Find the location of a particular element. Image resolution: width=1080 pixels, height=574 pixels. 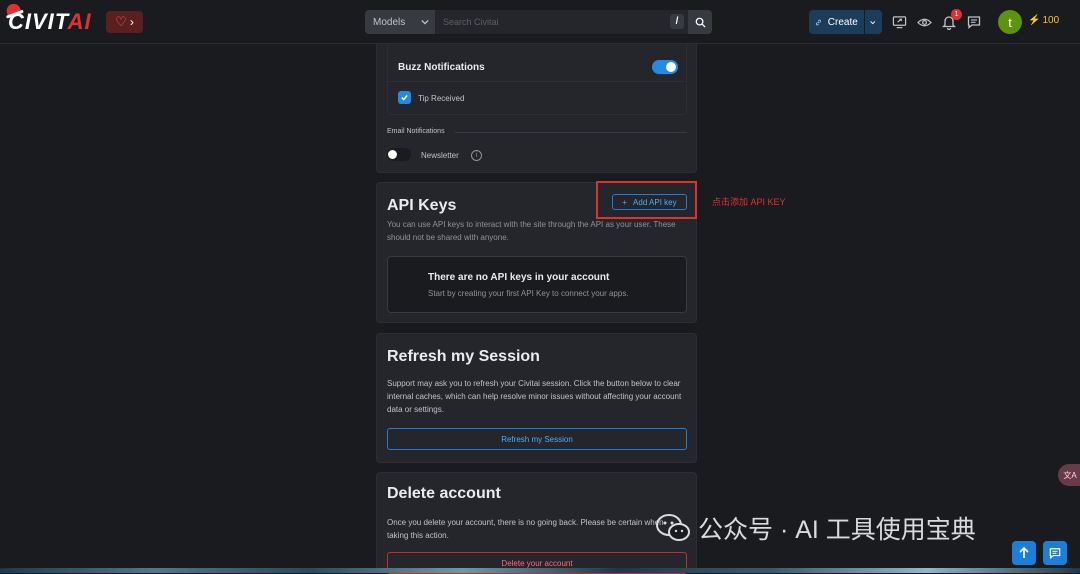

desktop-background-strip is located at coordinates (540, 570).